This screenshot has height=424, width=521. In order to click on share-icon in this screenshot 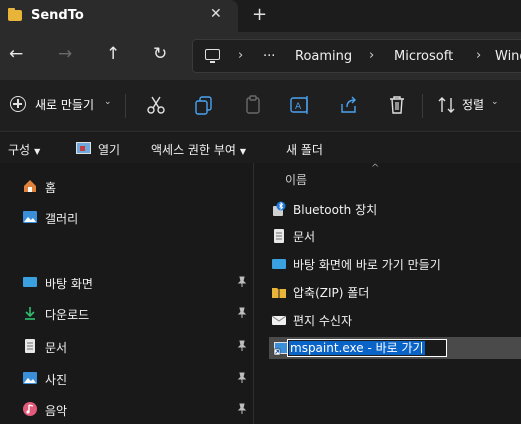, I will do `click(349, 105)`.